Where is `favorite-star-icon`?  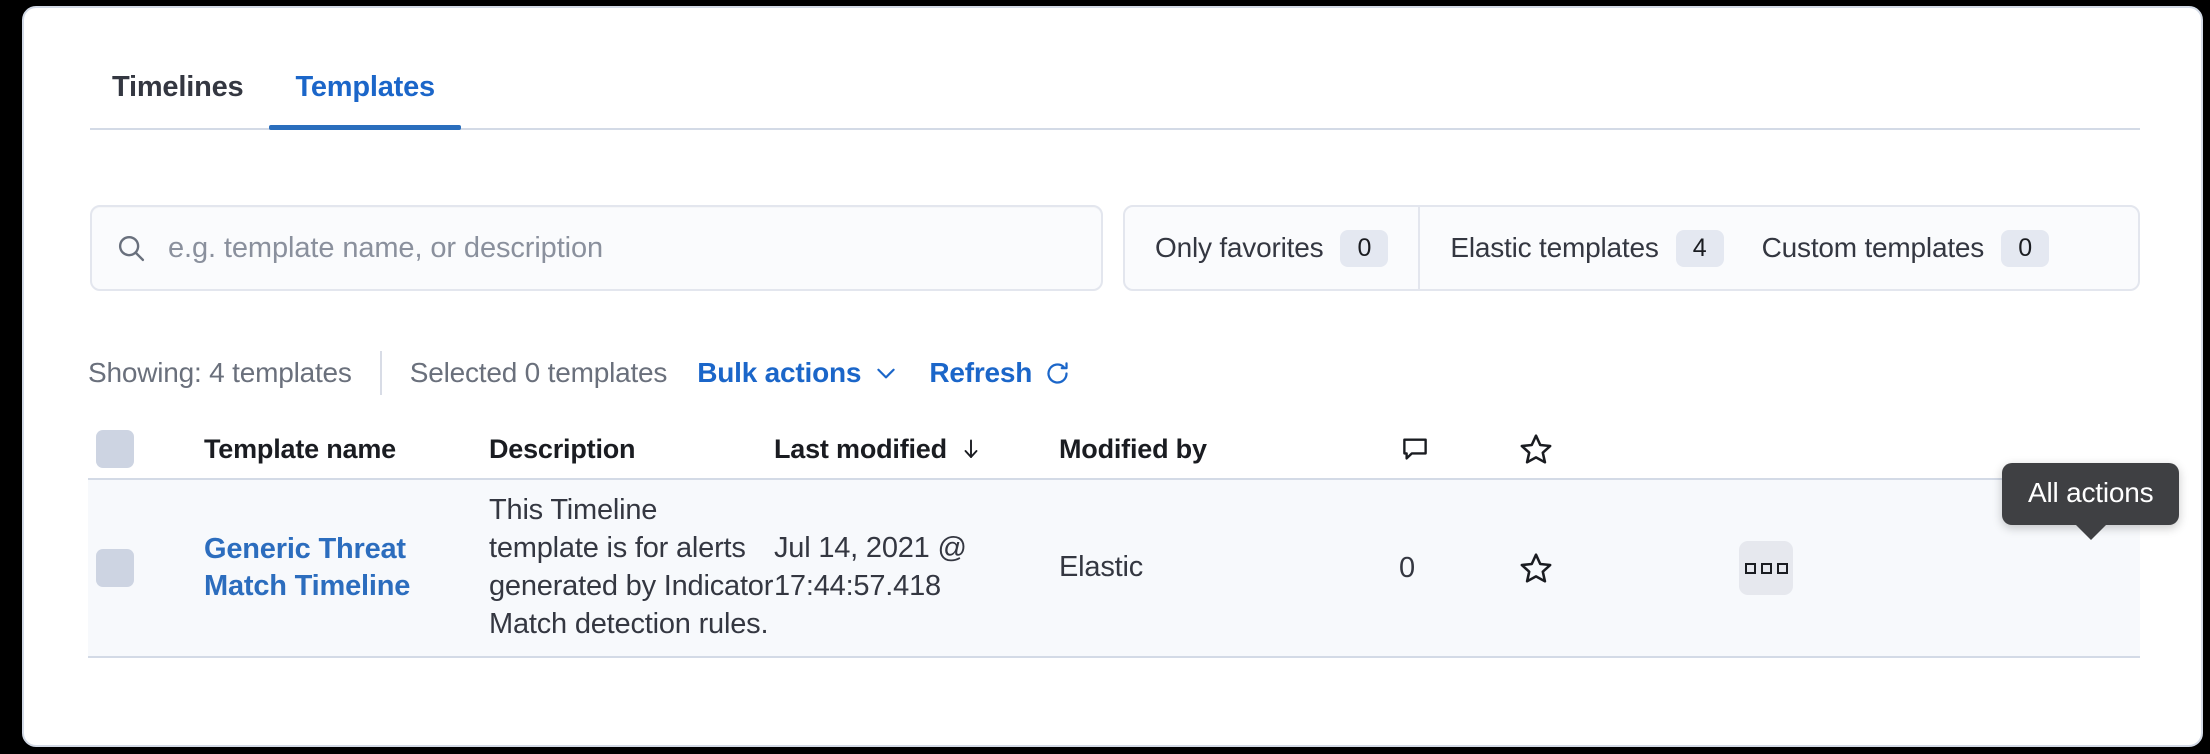 favorite-star-icon is located at coordinates (1536, 568).